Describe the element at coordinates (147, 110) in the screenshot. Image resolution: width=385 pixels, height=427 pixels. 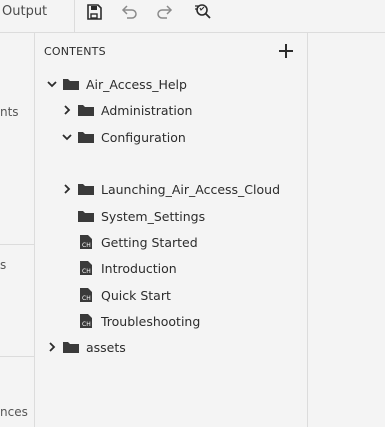
I see `tree-item-label: Administration` at that location.